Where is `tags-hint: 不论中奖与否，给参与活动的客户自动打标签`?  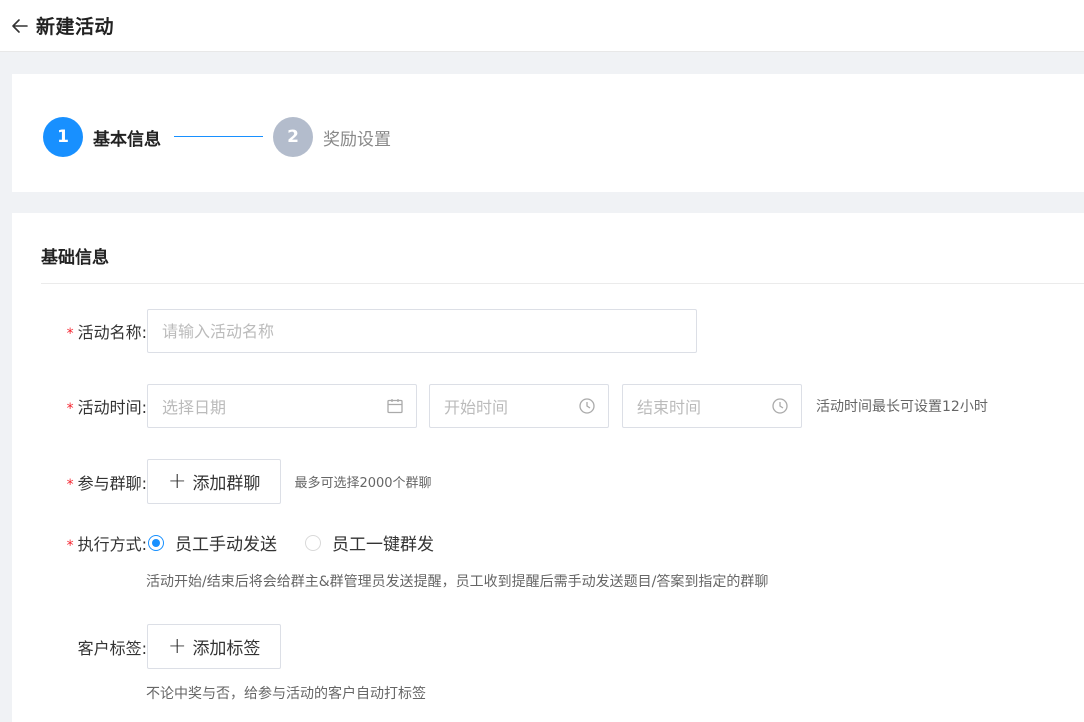 tags-hint: 不论中奖与否，给参与活动的客户自动打标签 is located at coordinates (286, 694).